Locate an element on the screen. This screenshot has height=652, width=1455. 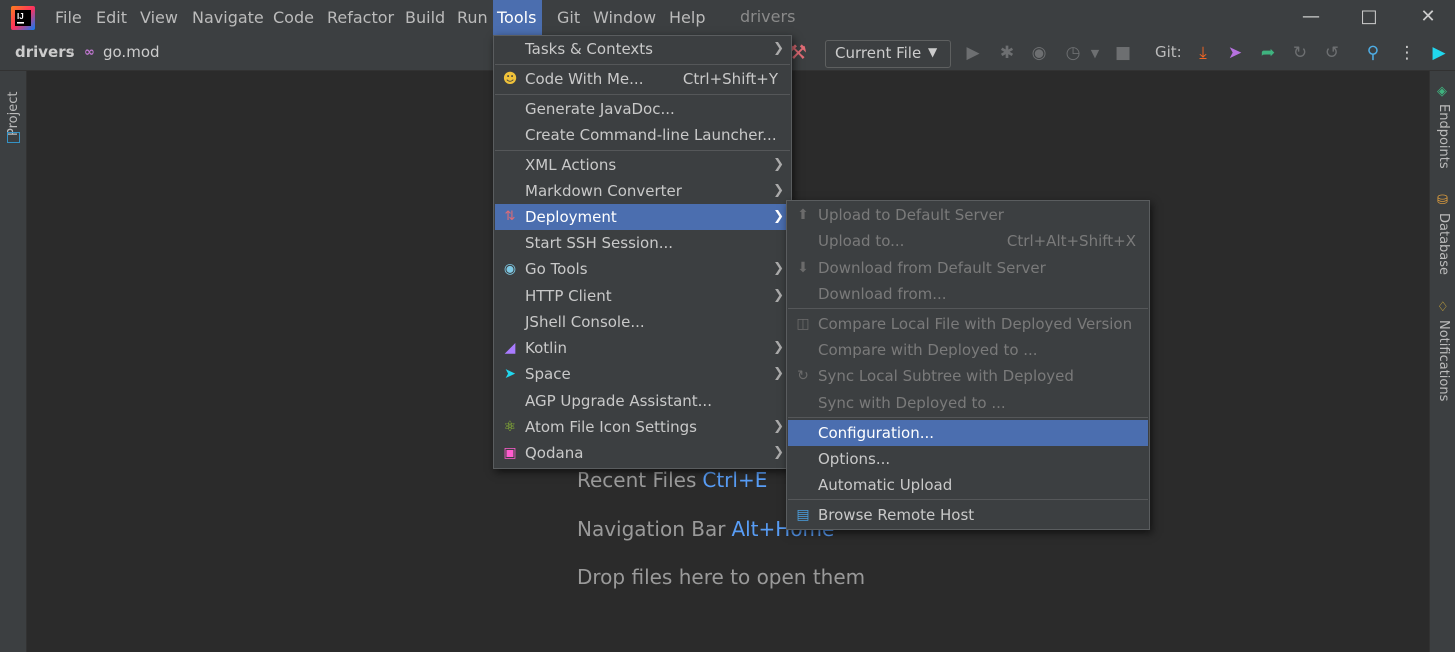
hint-recent-files: Recent Files Ctrl+E is located at coordinates (672, 480).